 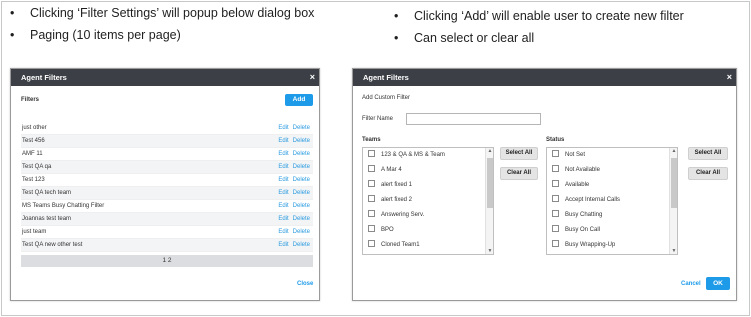 What do you see at coordinates (33, 180) in the screenshot?
I see `filter-name: Test 123` at bounding box center [33, 180].